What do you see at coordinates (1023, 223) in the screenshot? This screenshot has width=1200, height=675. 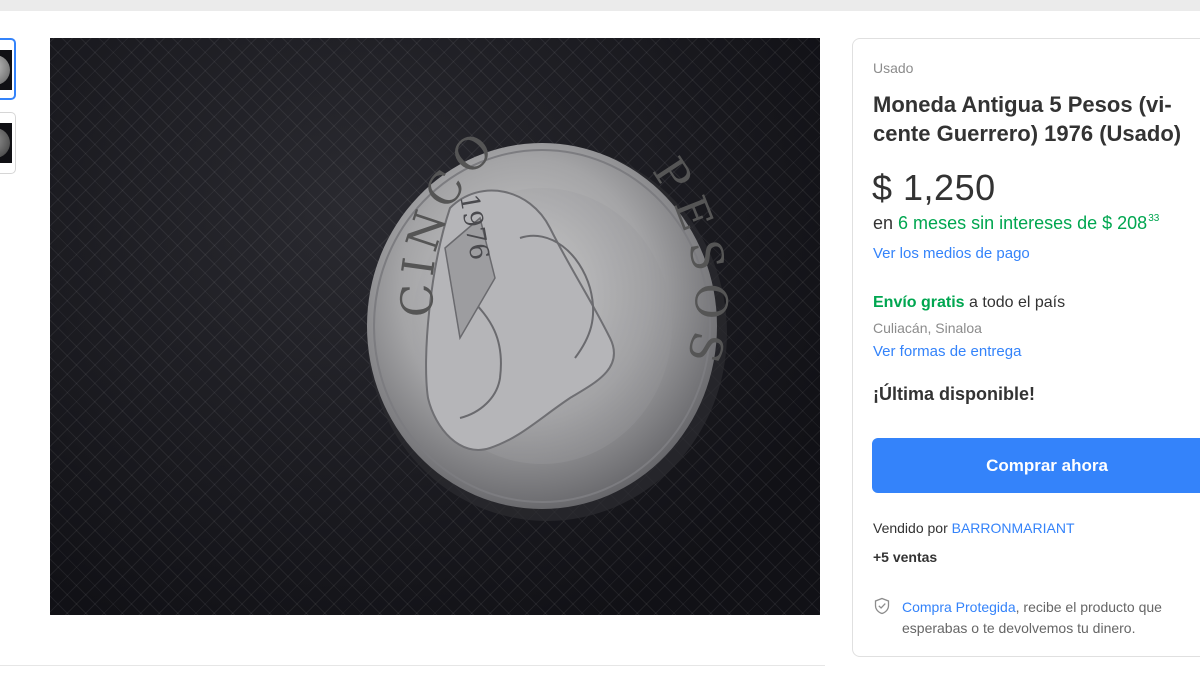 I see `installments-amount: 6 meses sin intereses de $ 208` at bounding box center [1023, 223].